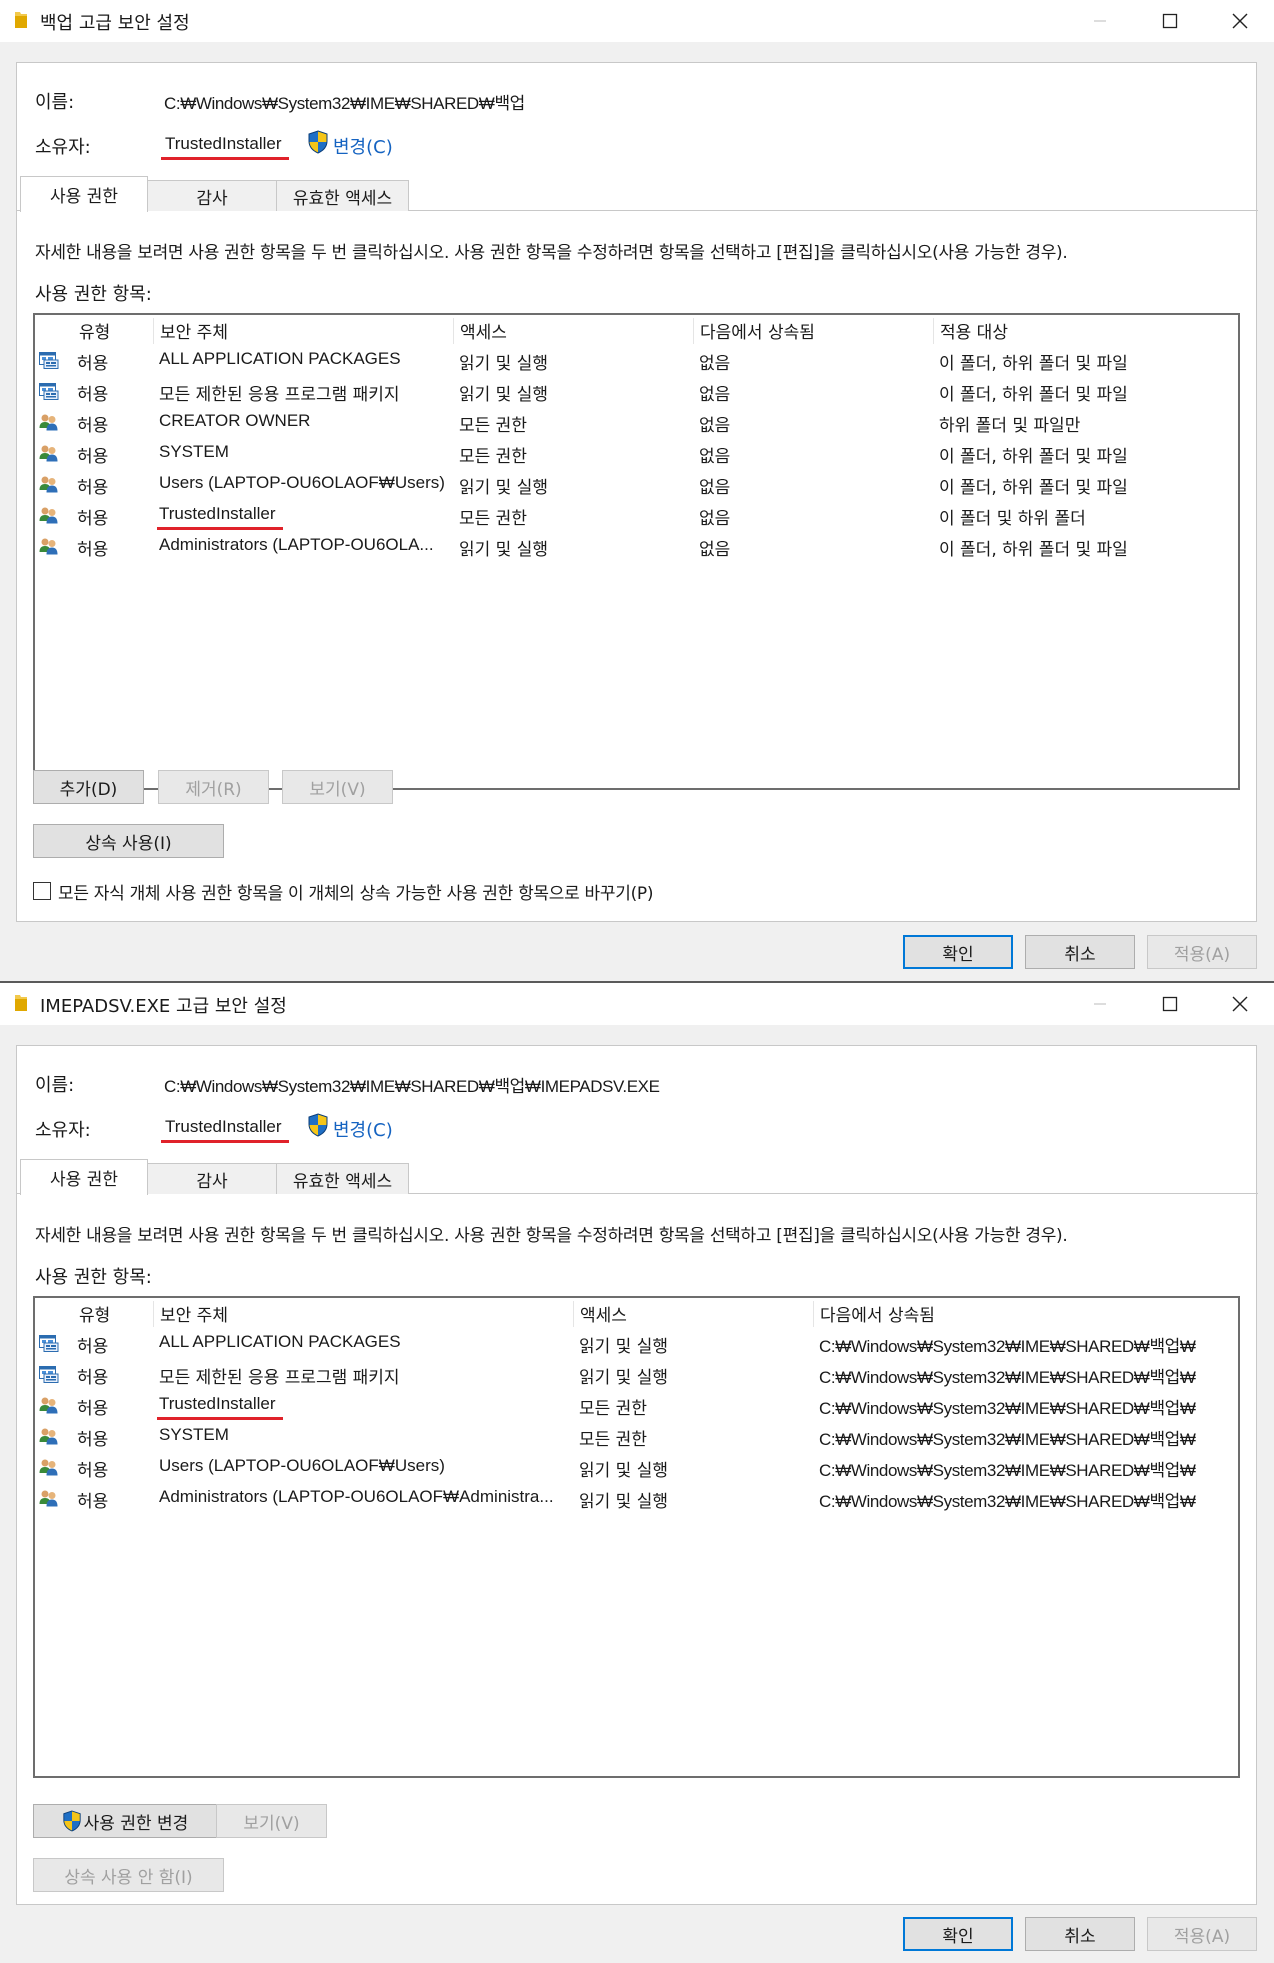  Describe the element at coordinates (636, 454) in the screenshot. I see `table-row: 허용 SYSTEM 모든 권한 없음 이 폴더, 하위 폴더 및 파일` at that location.